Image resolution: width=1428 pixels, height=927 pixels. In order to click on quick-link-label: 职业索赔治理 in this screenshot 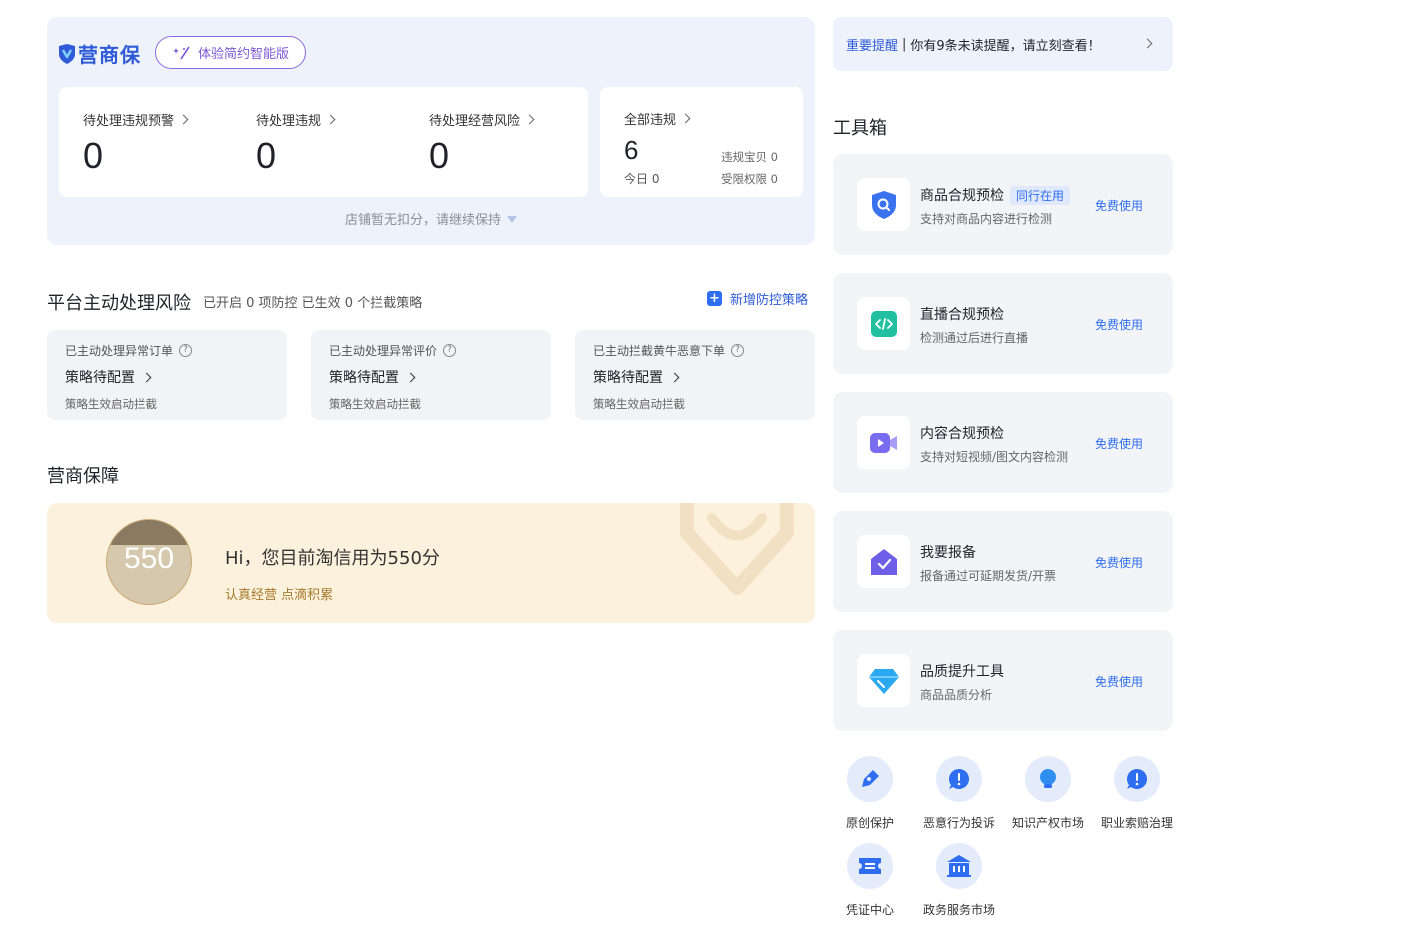, I will do `click(1136, 823)`.